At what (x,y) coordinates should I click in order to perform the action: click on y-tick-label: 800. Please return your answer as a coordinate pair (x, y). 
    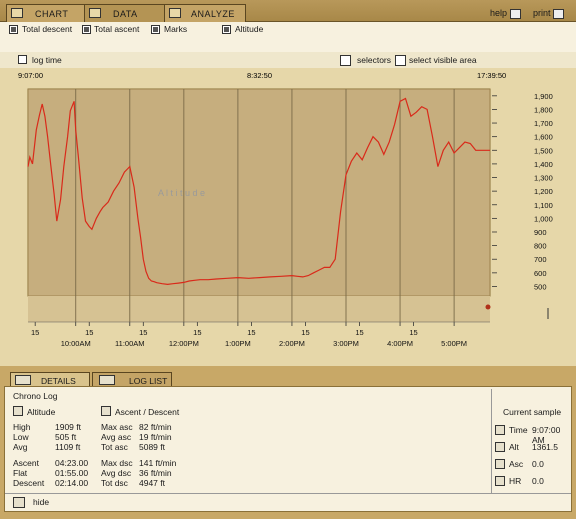
    Looking at the image, I should click on (540, 246).